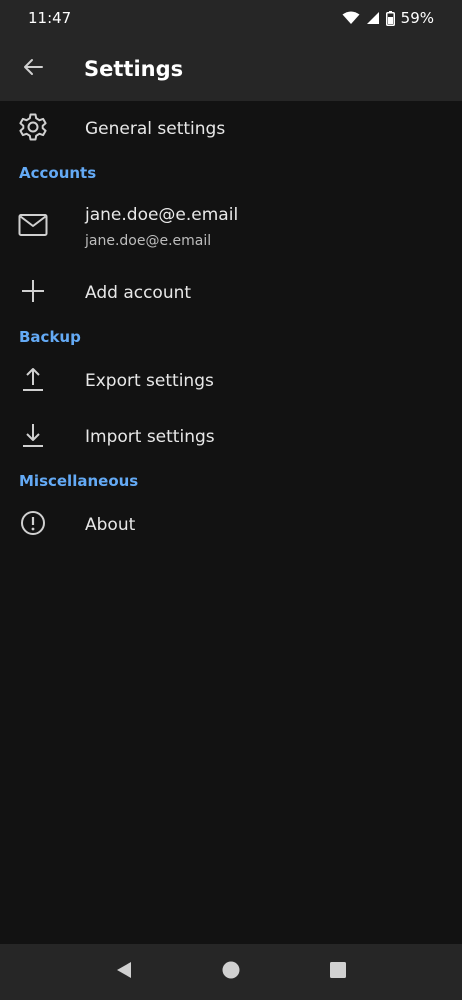 This screenshot has height=1000, width=462. What do you see at coordinates (33, 129) in the screenshot?
I see `gear-icon` at bounding box center [33, 129].